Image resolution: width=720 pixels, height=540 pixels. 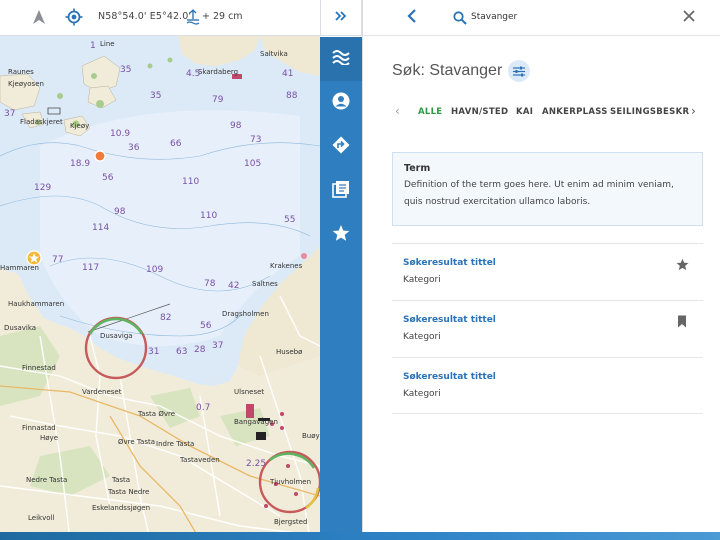 I want to click on place-eskelandssjogen: Eskelandssjøgen, so click(x=121, y=508).